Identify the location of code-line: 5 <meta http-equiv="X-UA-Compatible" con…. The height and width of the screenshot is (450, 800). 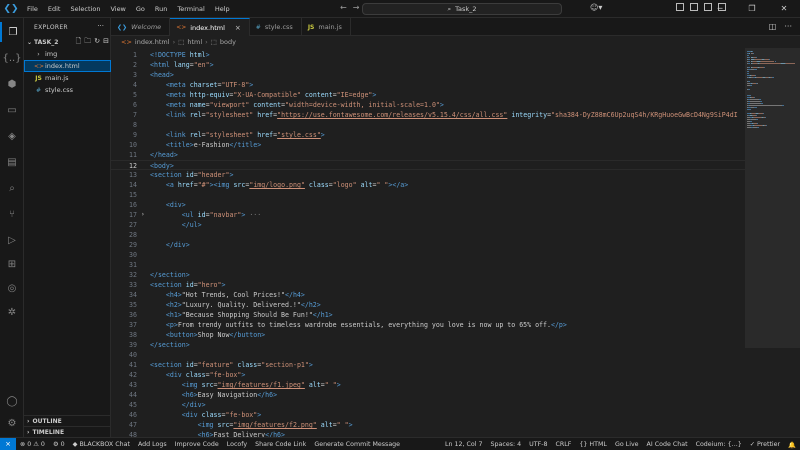
(428, 95).